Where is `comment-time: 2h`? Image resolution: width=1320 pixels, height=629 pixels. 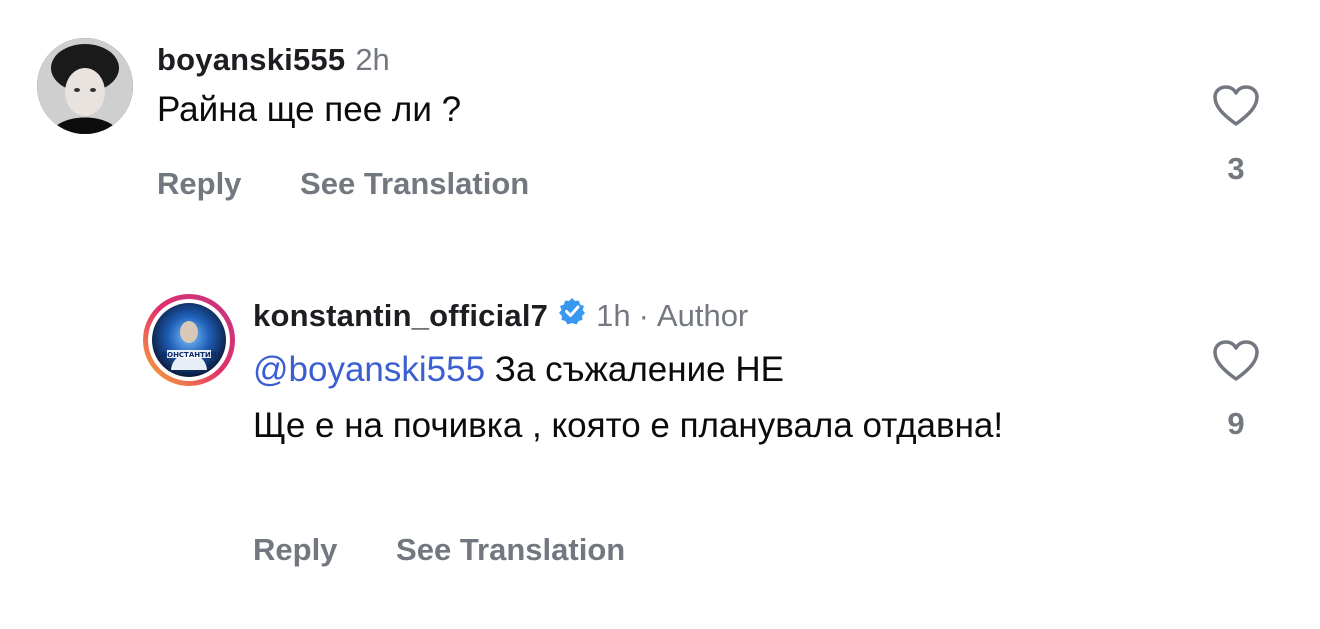 comment-time: 2h is located at coordinates (372, 59).